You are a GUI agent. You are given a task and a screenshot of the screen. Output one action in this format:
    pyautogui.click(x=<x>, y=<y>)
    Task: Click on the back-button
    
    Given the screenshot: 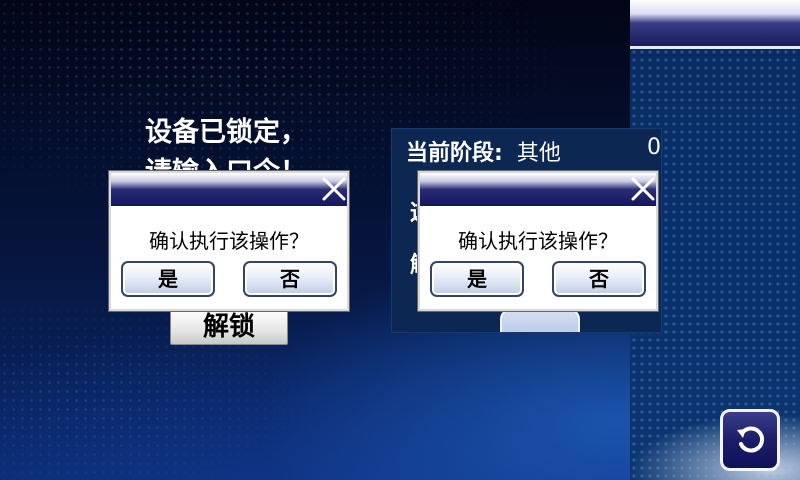 What is the action you would take?
    pyautogui.click(x=750, y=440)
    